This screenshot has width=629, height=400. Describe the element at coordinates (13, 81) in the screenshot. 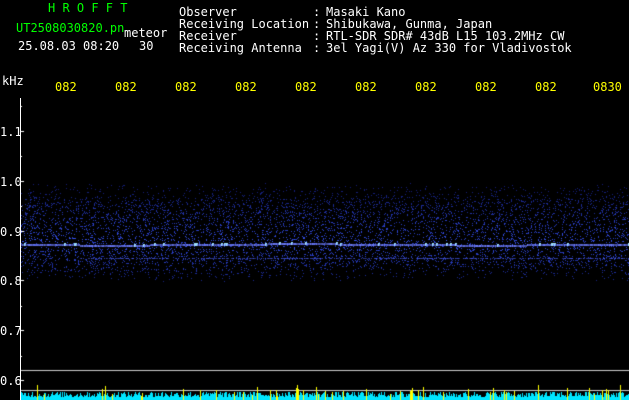

I see `y-axis-unit: kHz` at that location.